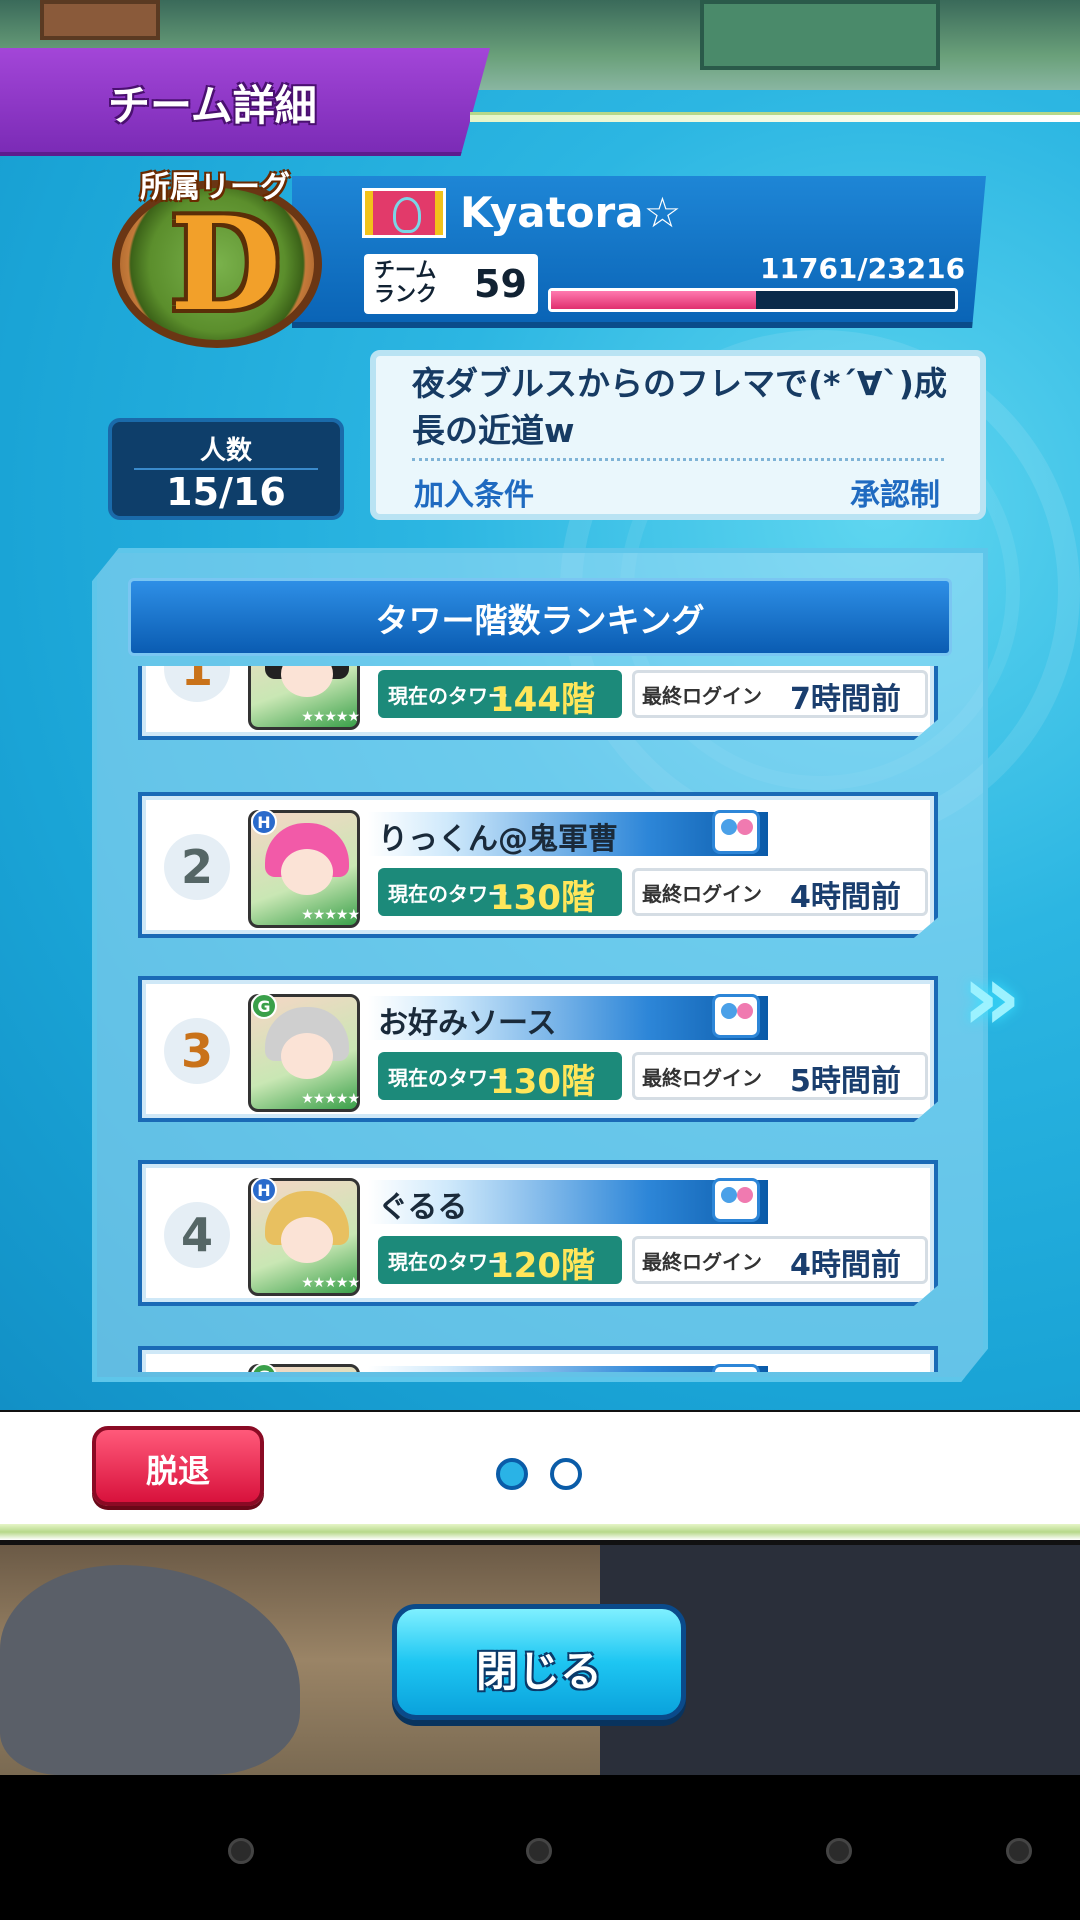 The width and height of the screenshot is (1080, 1920). I want to click on close-button-label: 閉じる, so click(538, 1671).